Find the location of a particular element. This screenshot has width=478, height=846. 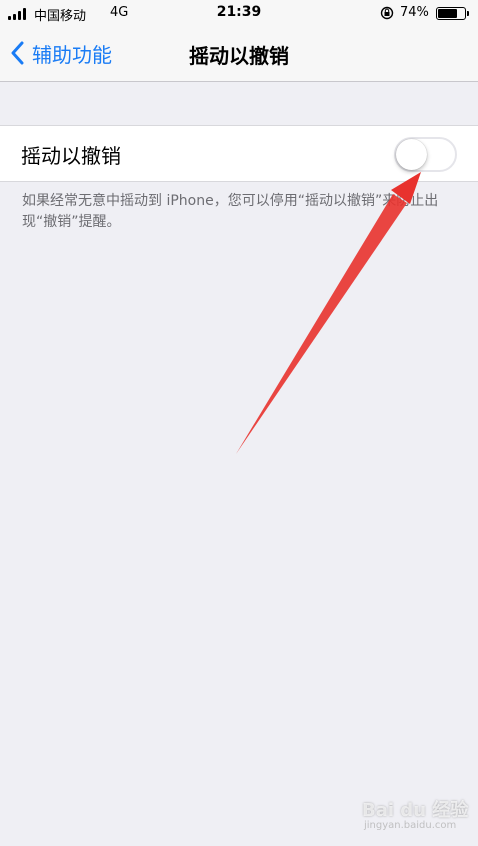

shake-to-undo-toggle is located at coordinates (425, 154).